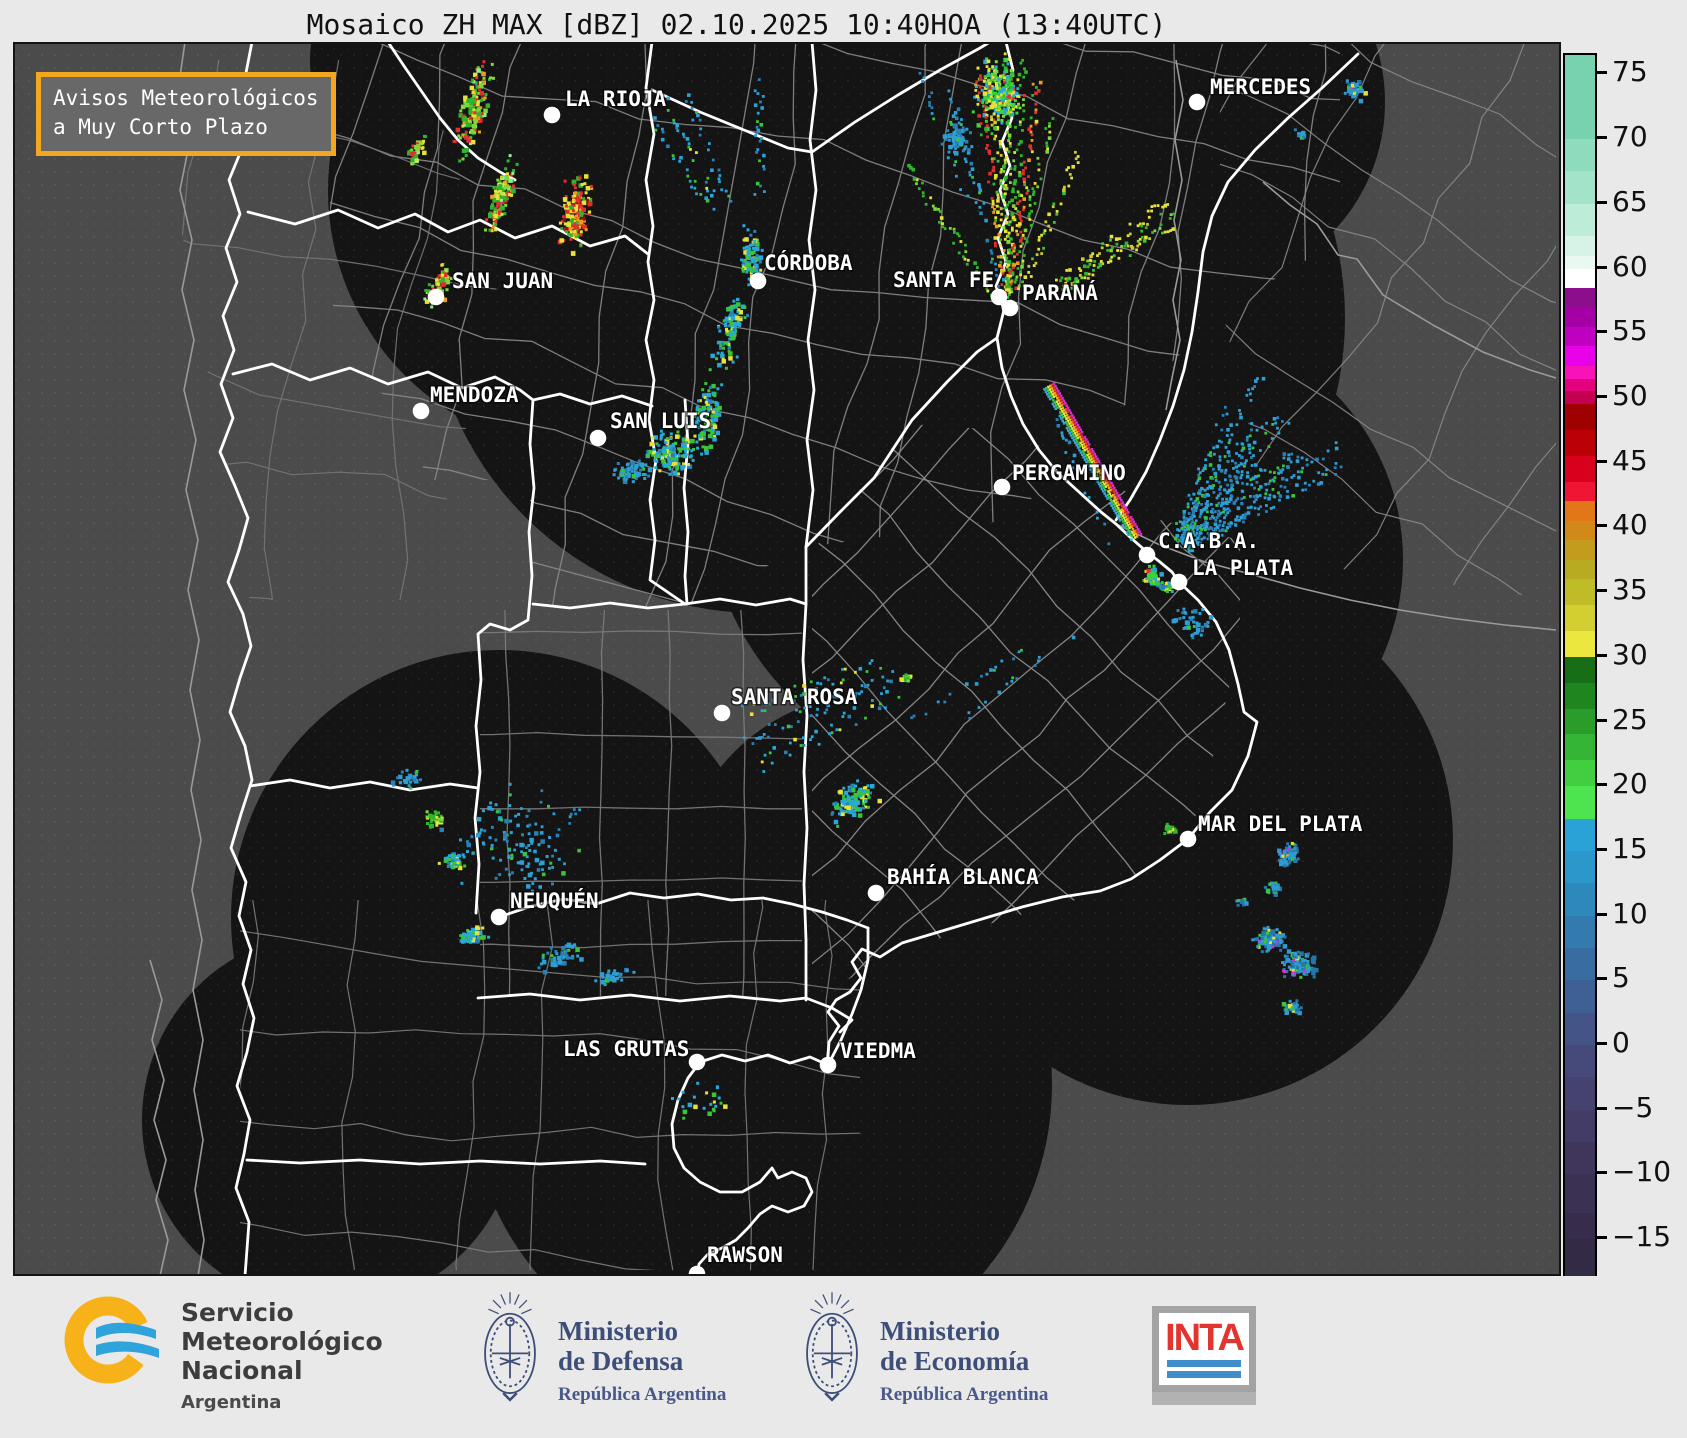  I want to click on smn-line4: Argentina, so click(231, 1402).